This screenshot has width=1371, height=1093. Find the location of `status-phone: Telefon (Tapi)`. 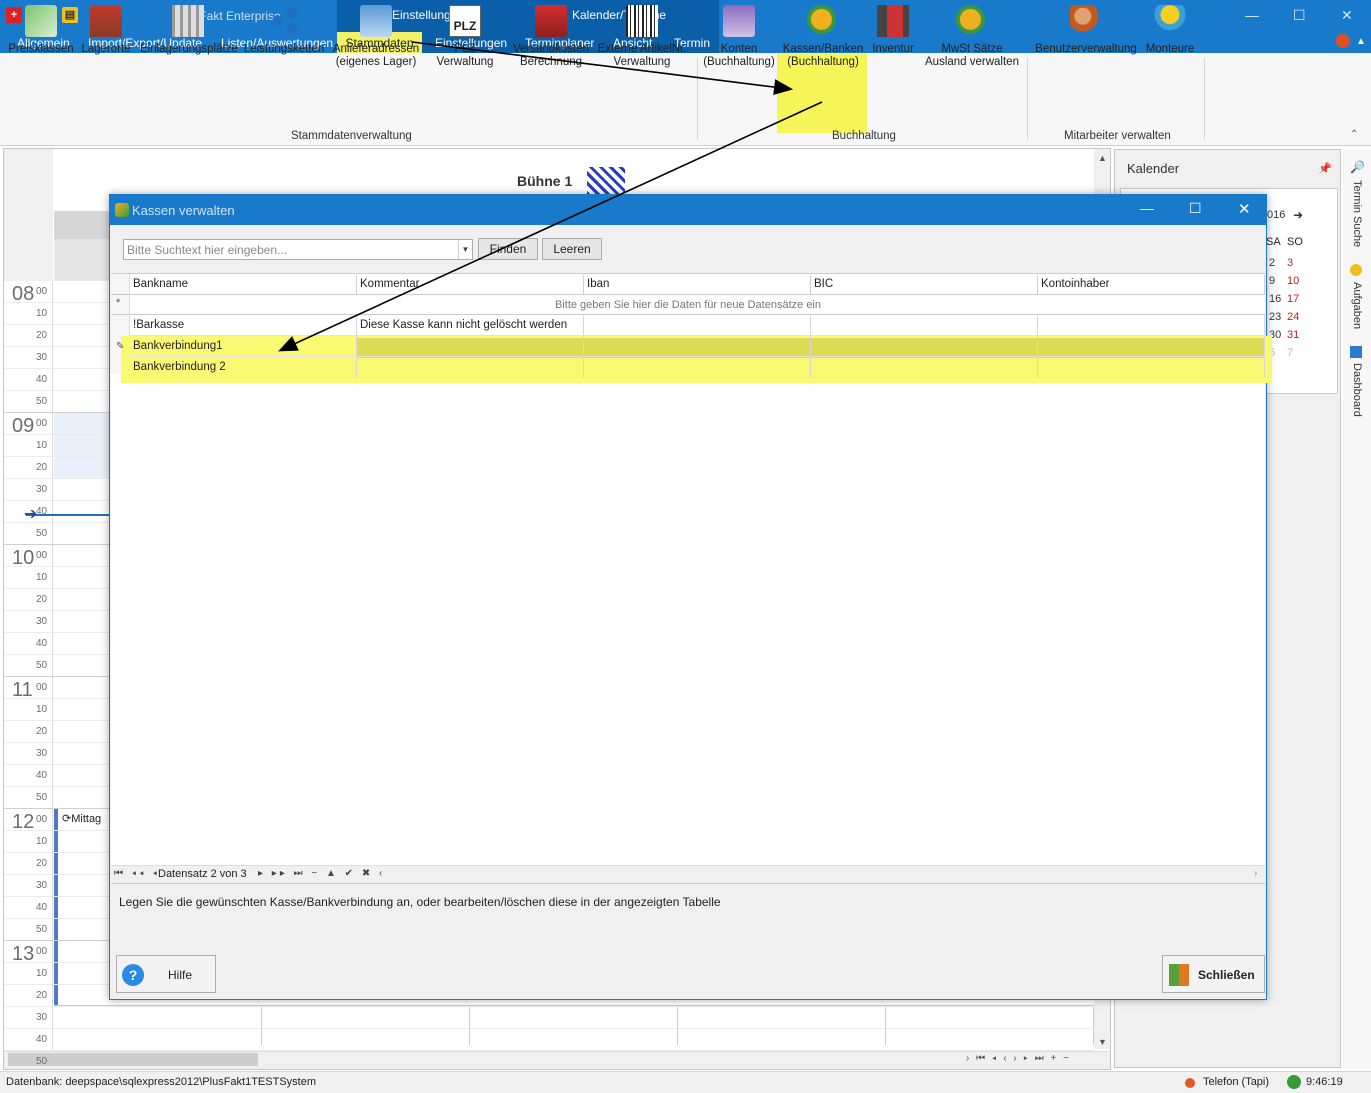

status-phone: Telefon (Tapi) is located at coordinates (1236, 1082).